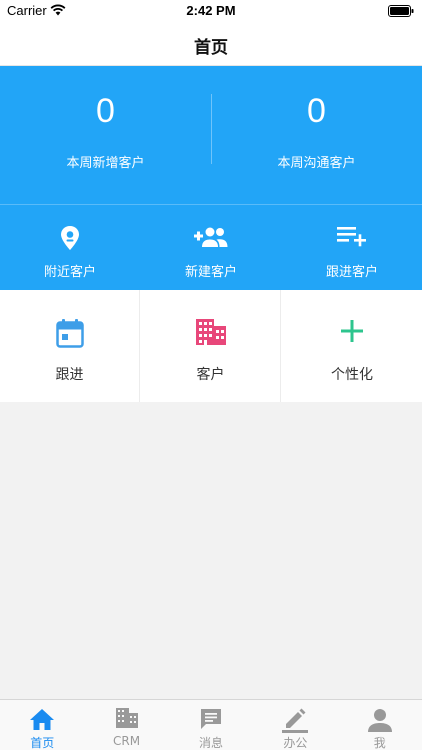 This screenshot has height=750, width=422. I want to click on stat-label: 本周沟通客户, so click(316, 163).